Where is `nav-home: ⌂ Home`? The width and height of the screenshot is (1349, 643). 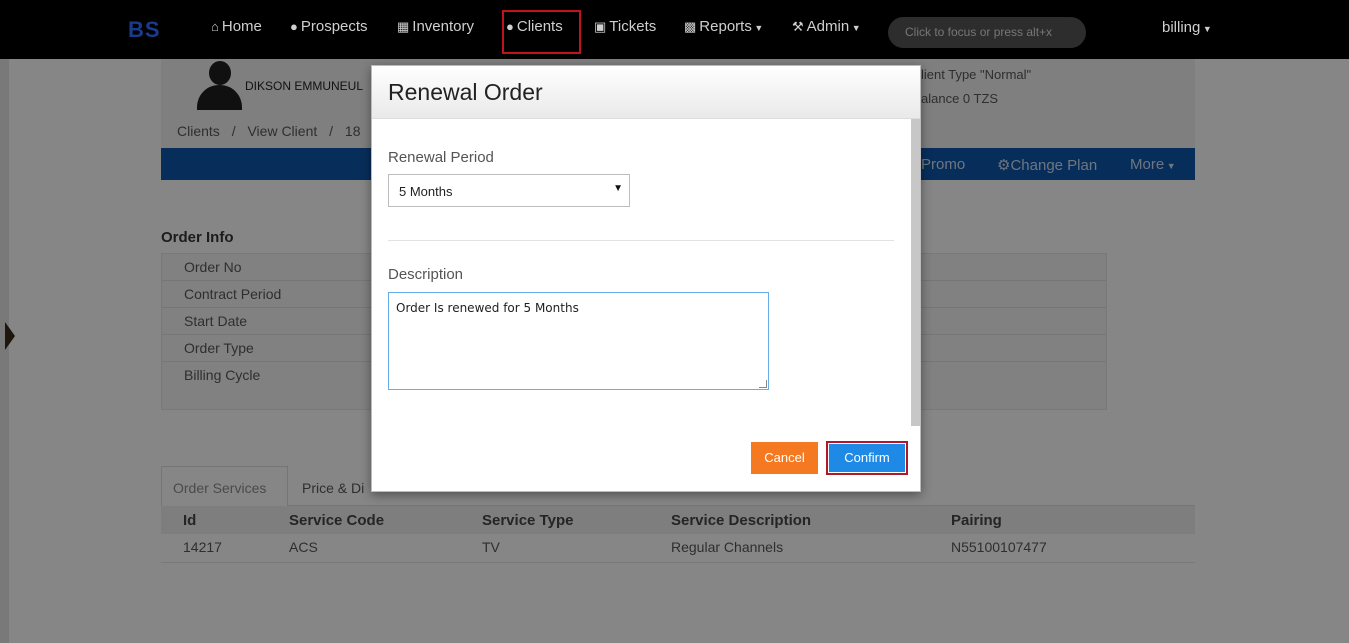 nav-home: ⌂ Home is located at coordinates (236, 26).